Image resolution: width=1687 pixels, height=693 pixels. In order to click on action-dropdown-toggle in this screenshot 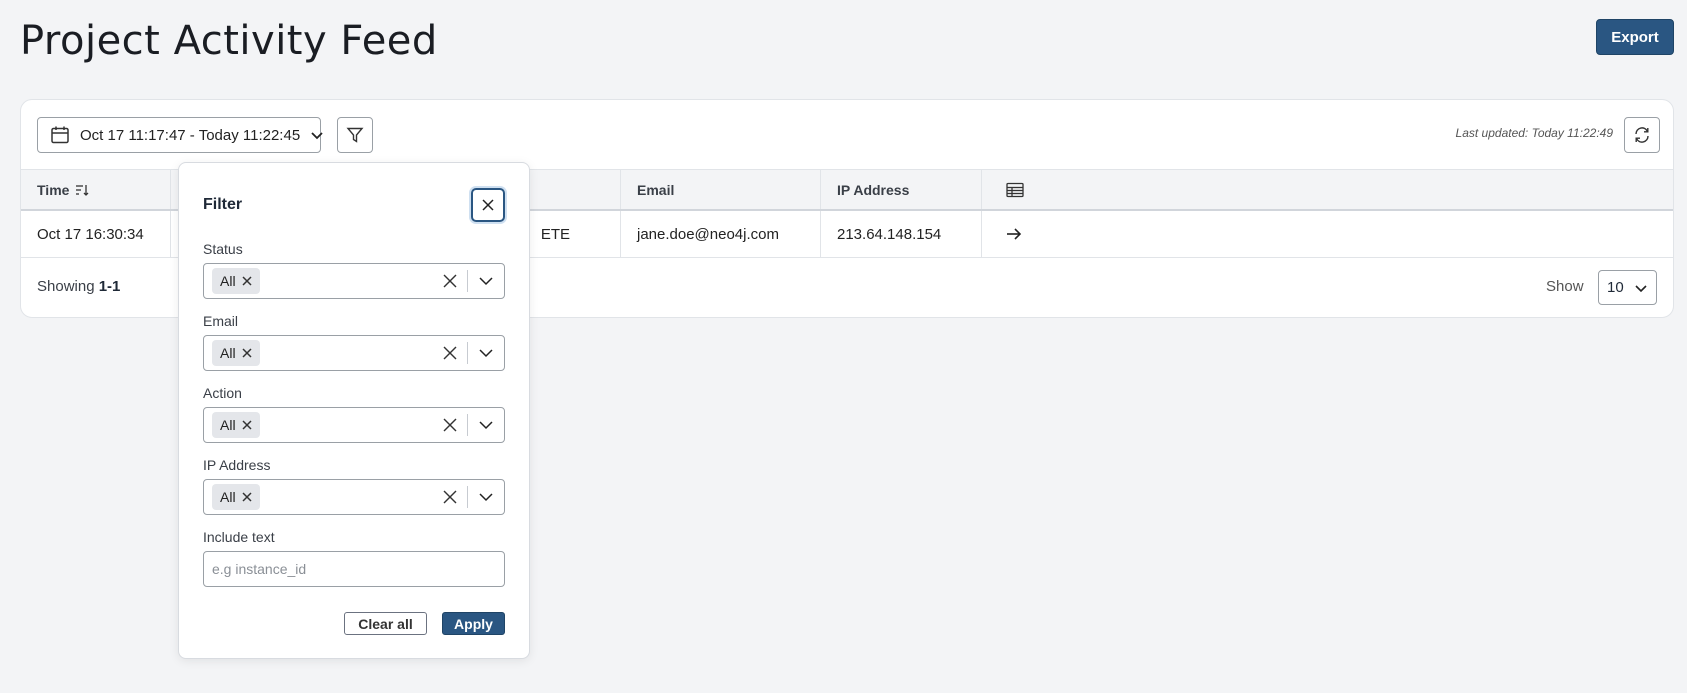, I will do `click(486, 425)`.